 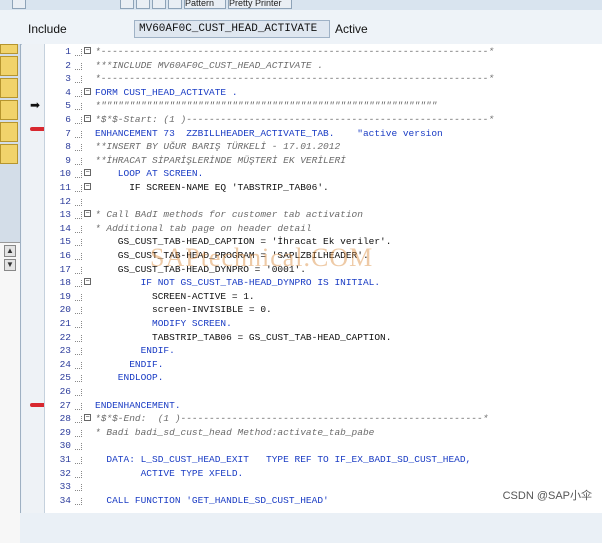 What do you see at coordinates (65, 187) in the screenshot?
I see `line-number: 11` at bounding box center [65, 187].